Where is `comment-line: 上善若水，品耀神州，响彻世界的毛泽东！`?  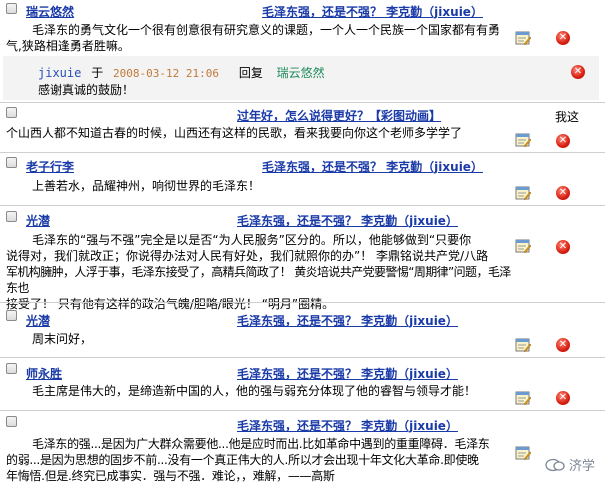 comment-line: 上善若水，品耀神州，响彻世界的毛泽东！ is located at coordinates (146, 186).